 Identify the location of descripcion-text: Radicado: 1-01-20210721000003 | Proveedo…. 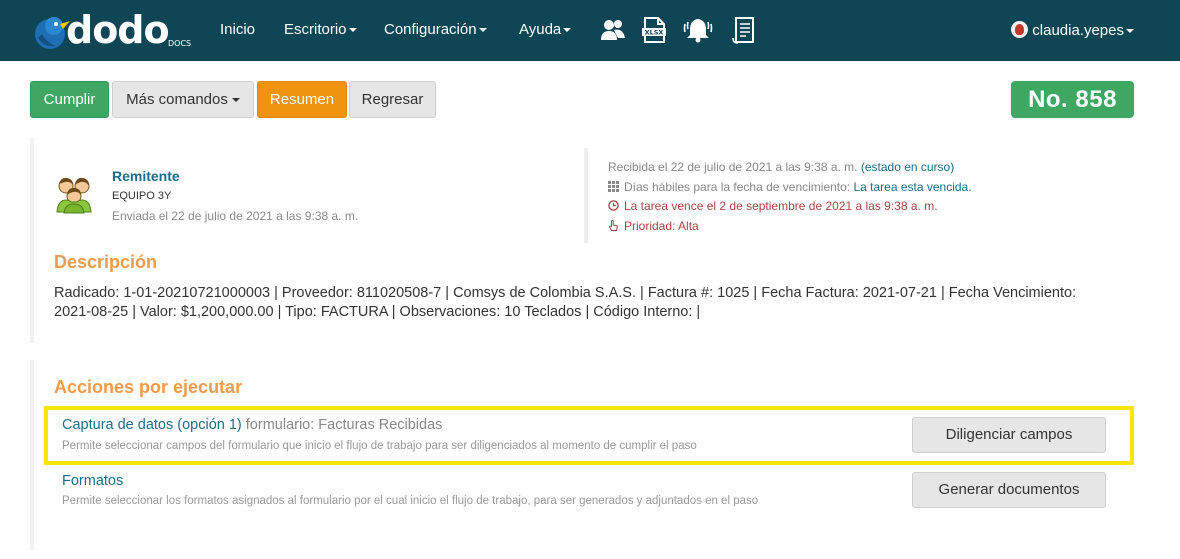
(565, 302).